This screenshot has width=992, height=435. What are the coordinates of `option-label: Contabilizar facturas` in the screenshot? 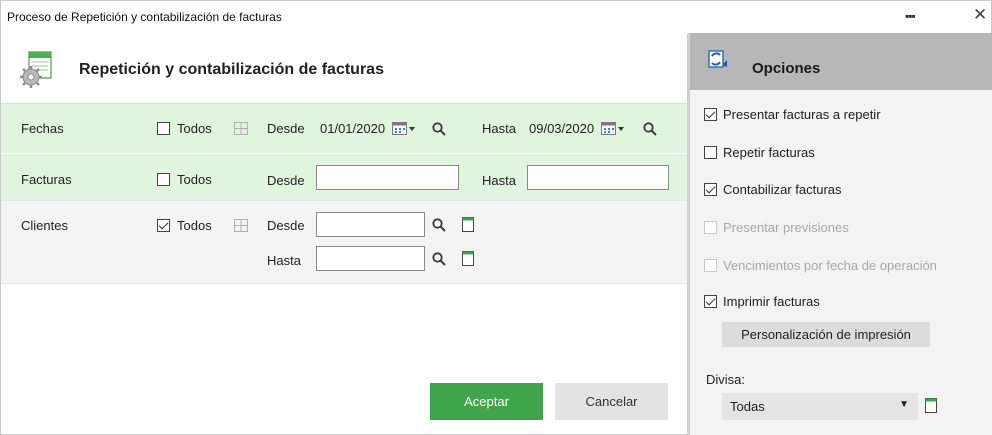 It's located at (782, 189).